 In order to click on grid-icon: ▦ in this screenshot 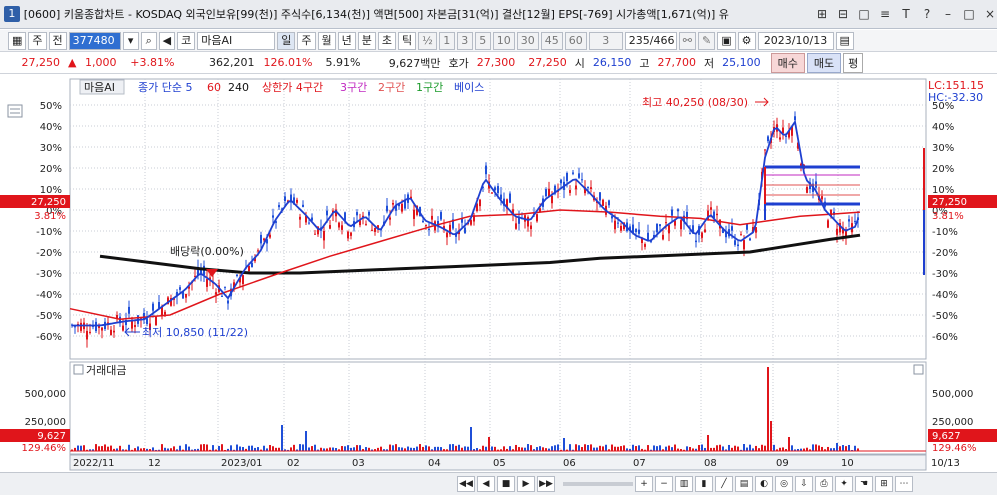, I will do `click(17, 40)`.